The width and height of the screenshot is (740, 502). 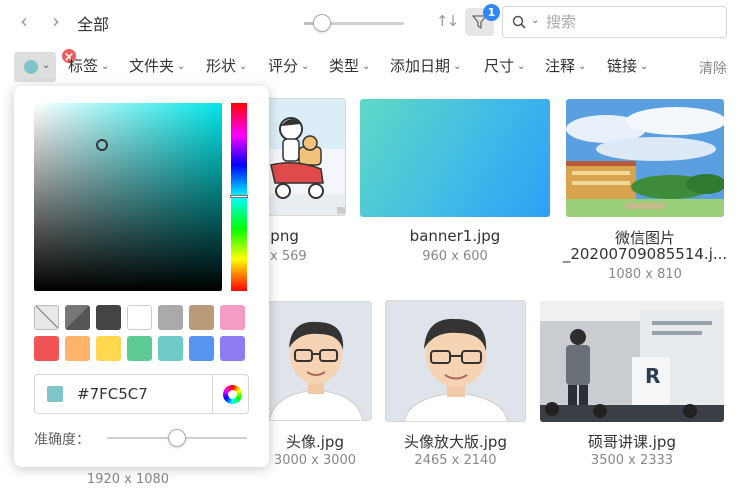 I want to click on file-dimensions: 3500 x 2333, so click(x=632, y=460).